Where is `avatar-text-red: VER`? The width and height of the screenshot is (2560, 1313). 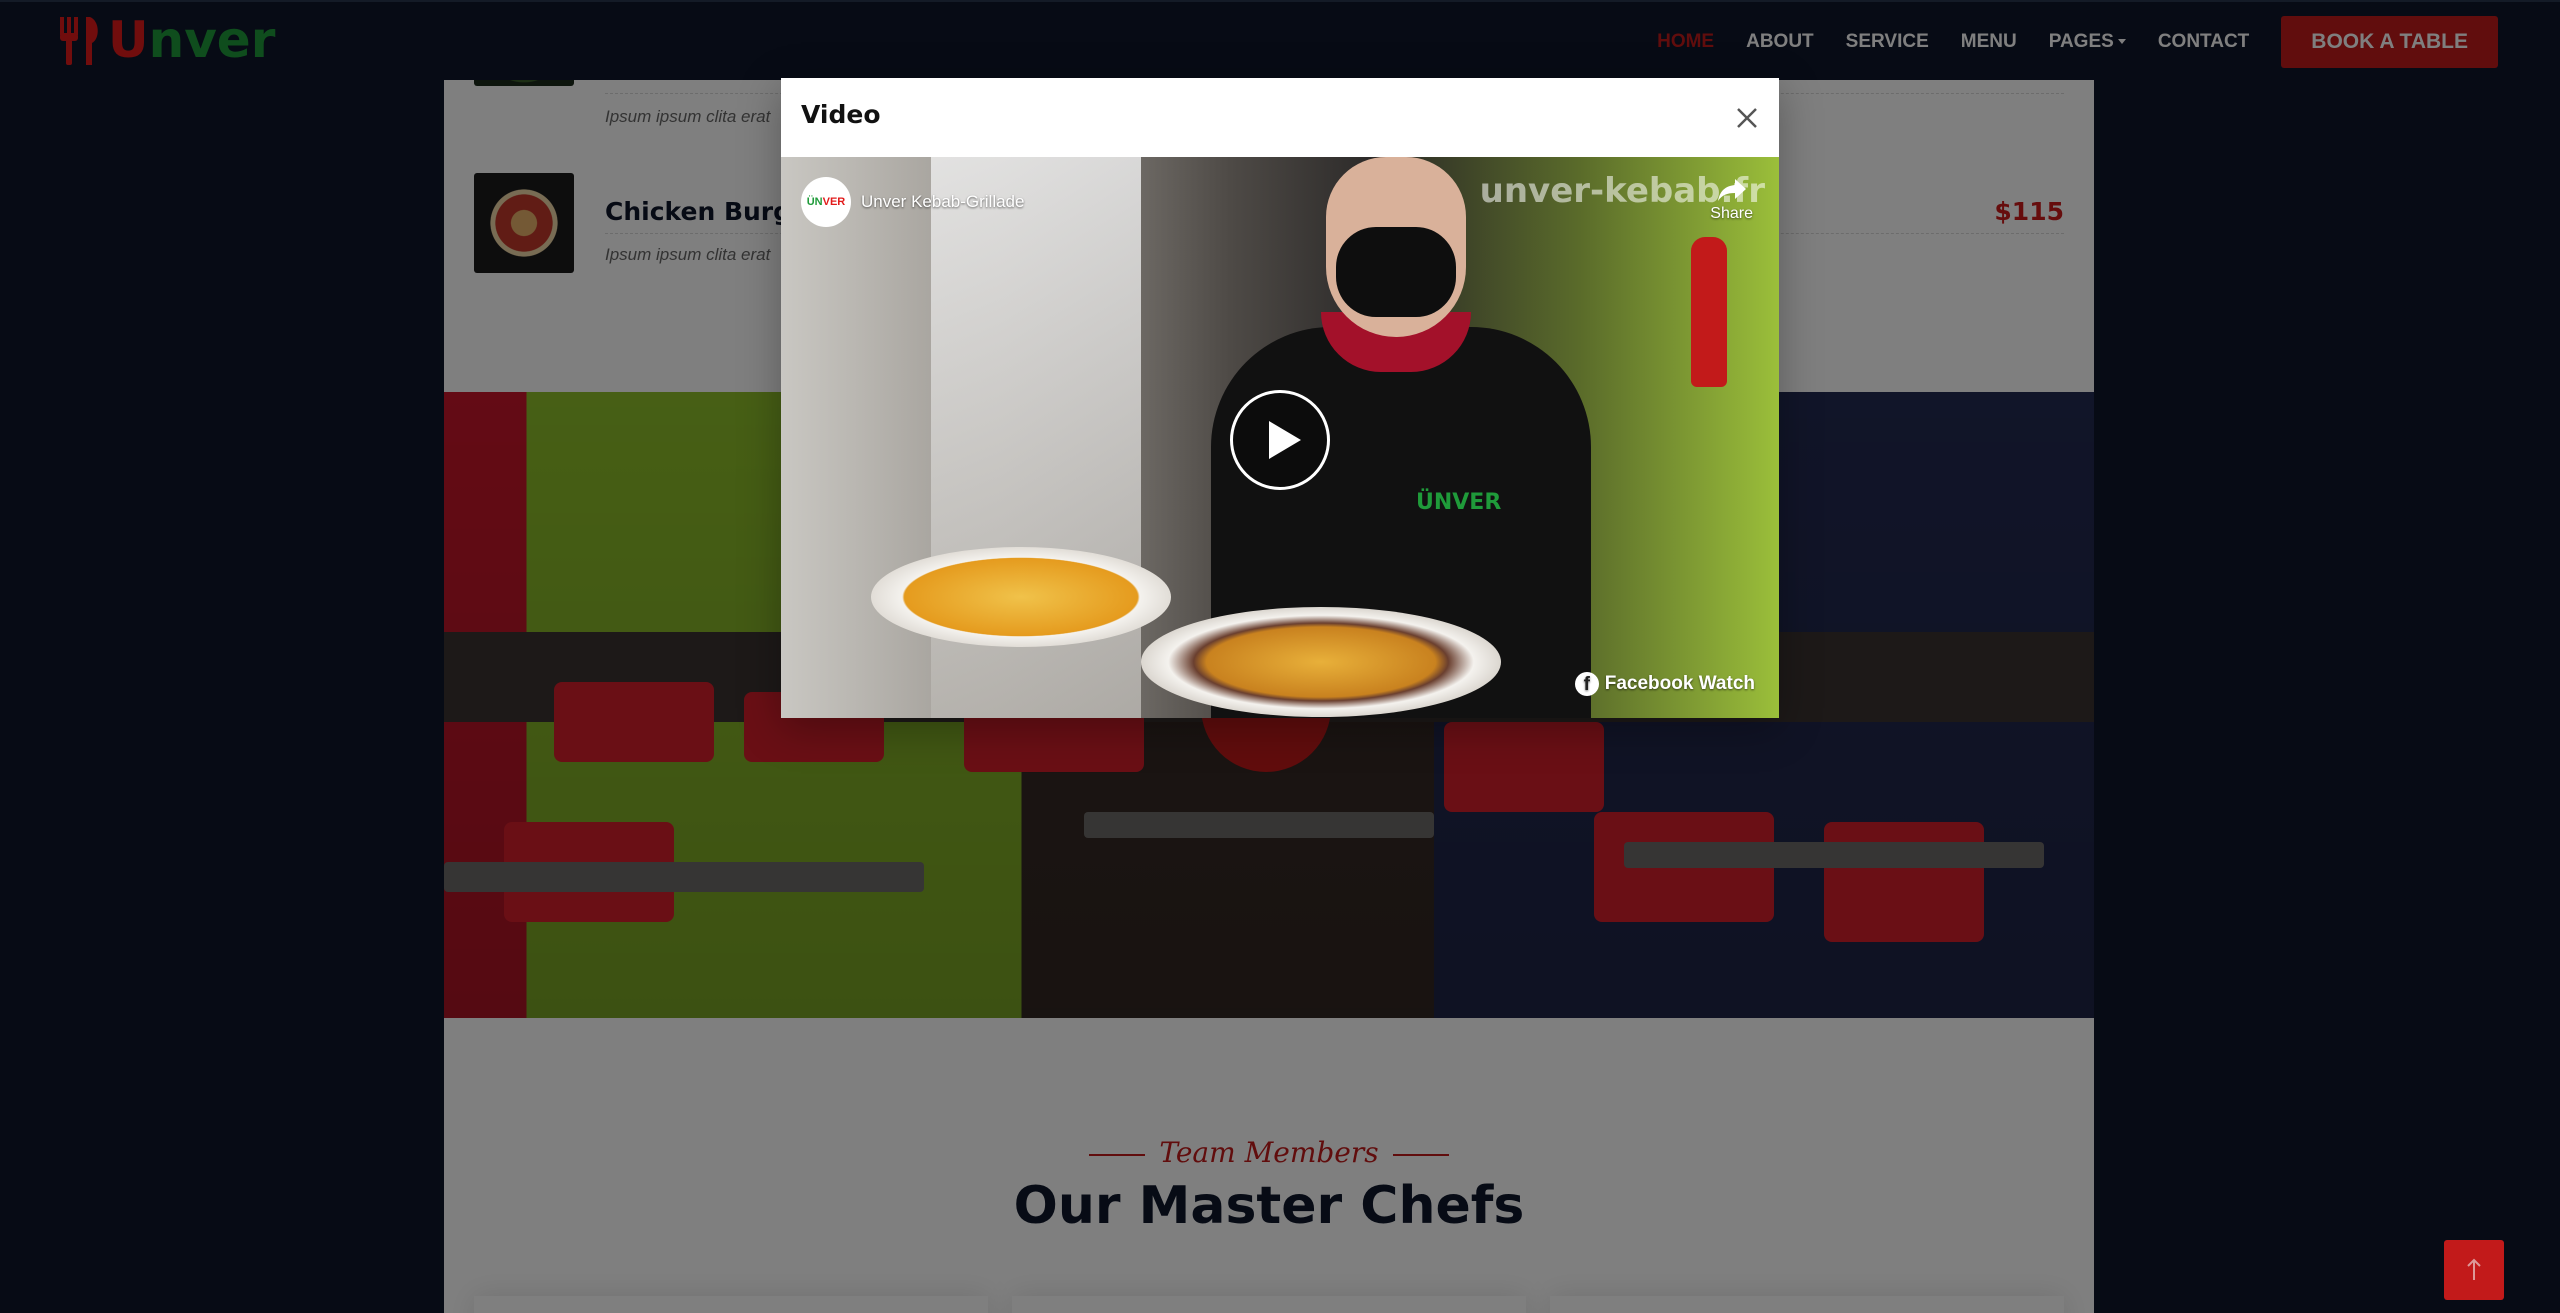
avatar-text-red: VER is located at coordinates (834, 202).